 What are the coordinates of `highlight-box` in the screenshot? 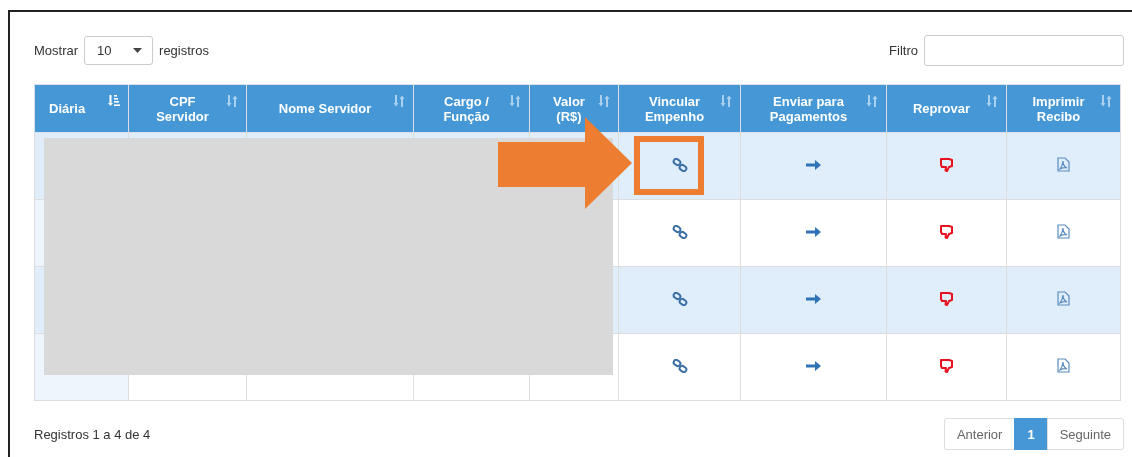 It's located at (669, 165).